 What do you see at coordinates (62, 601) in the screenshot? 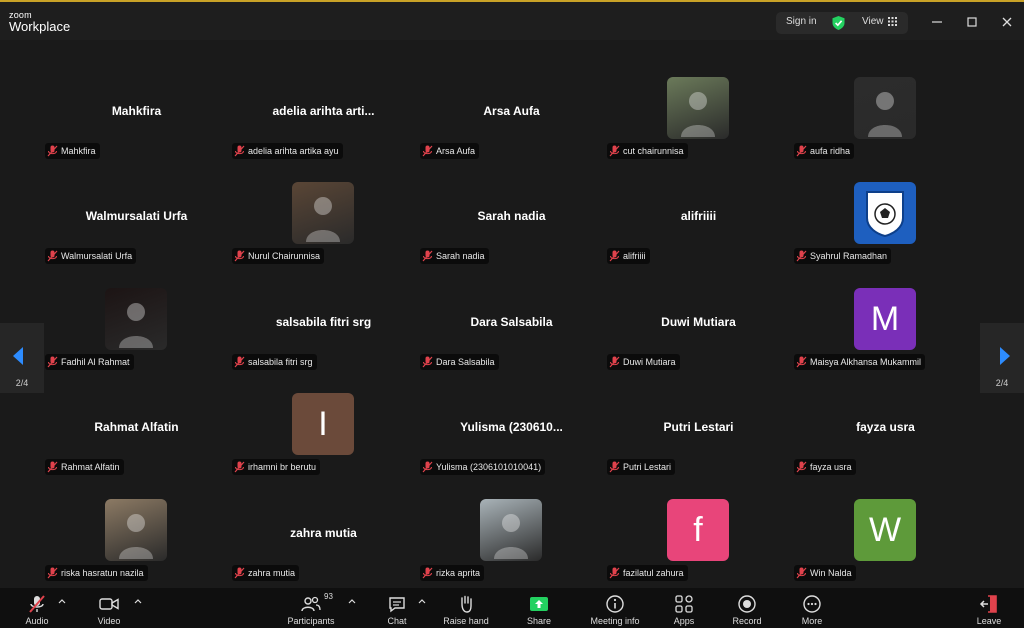
I see `audio-options-caret-icon` at bounding box center [62, 601].